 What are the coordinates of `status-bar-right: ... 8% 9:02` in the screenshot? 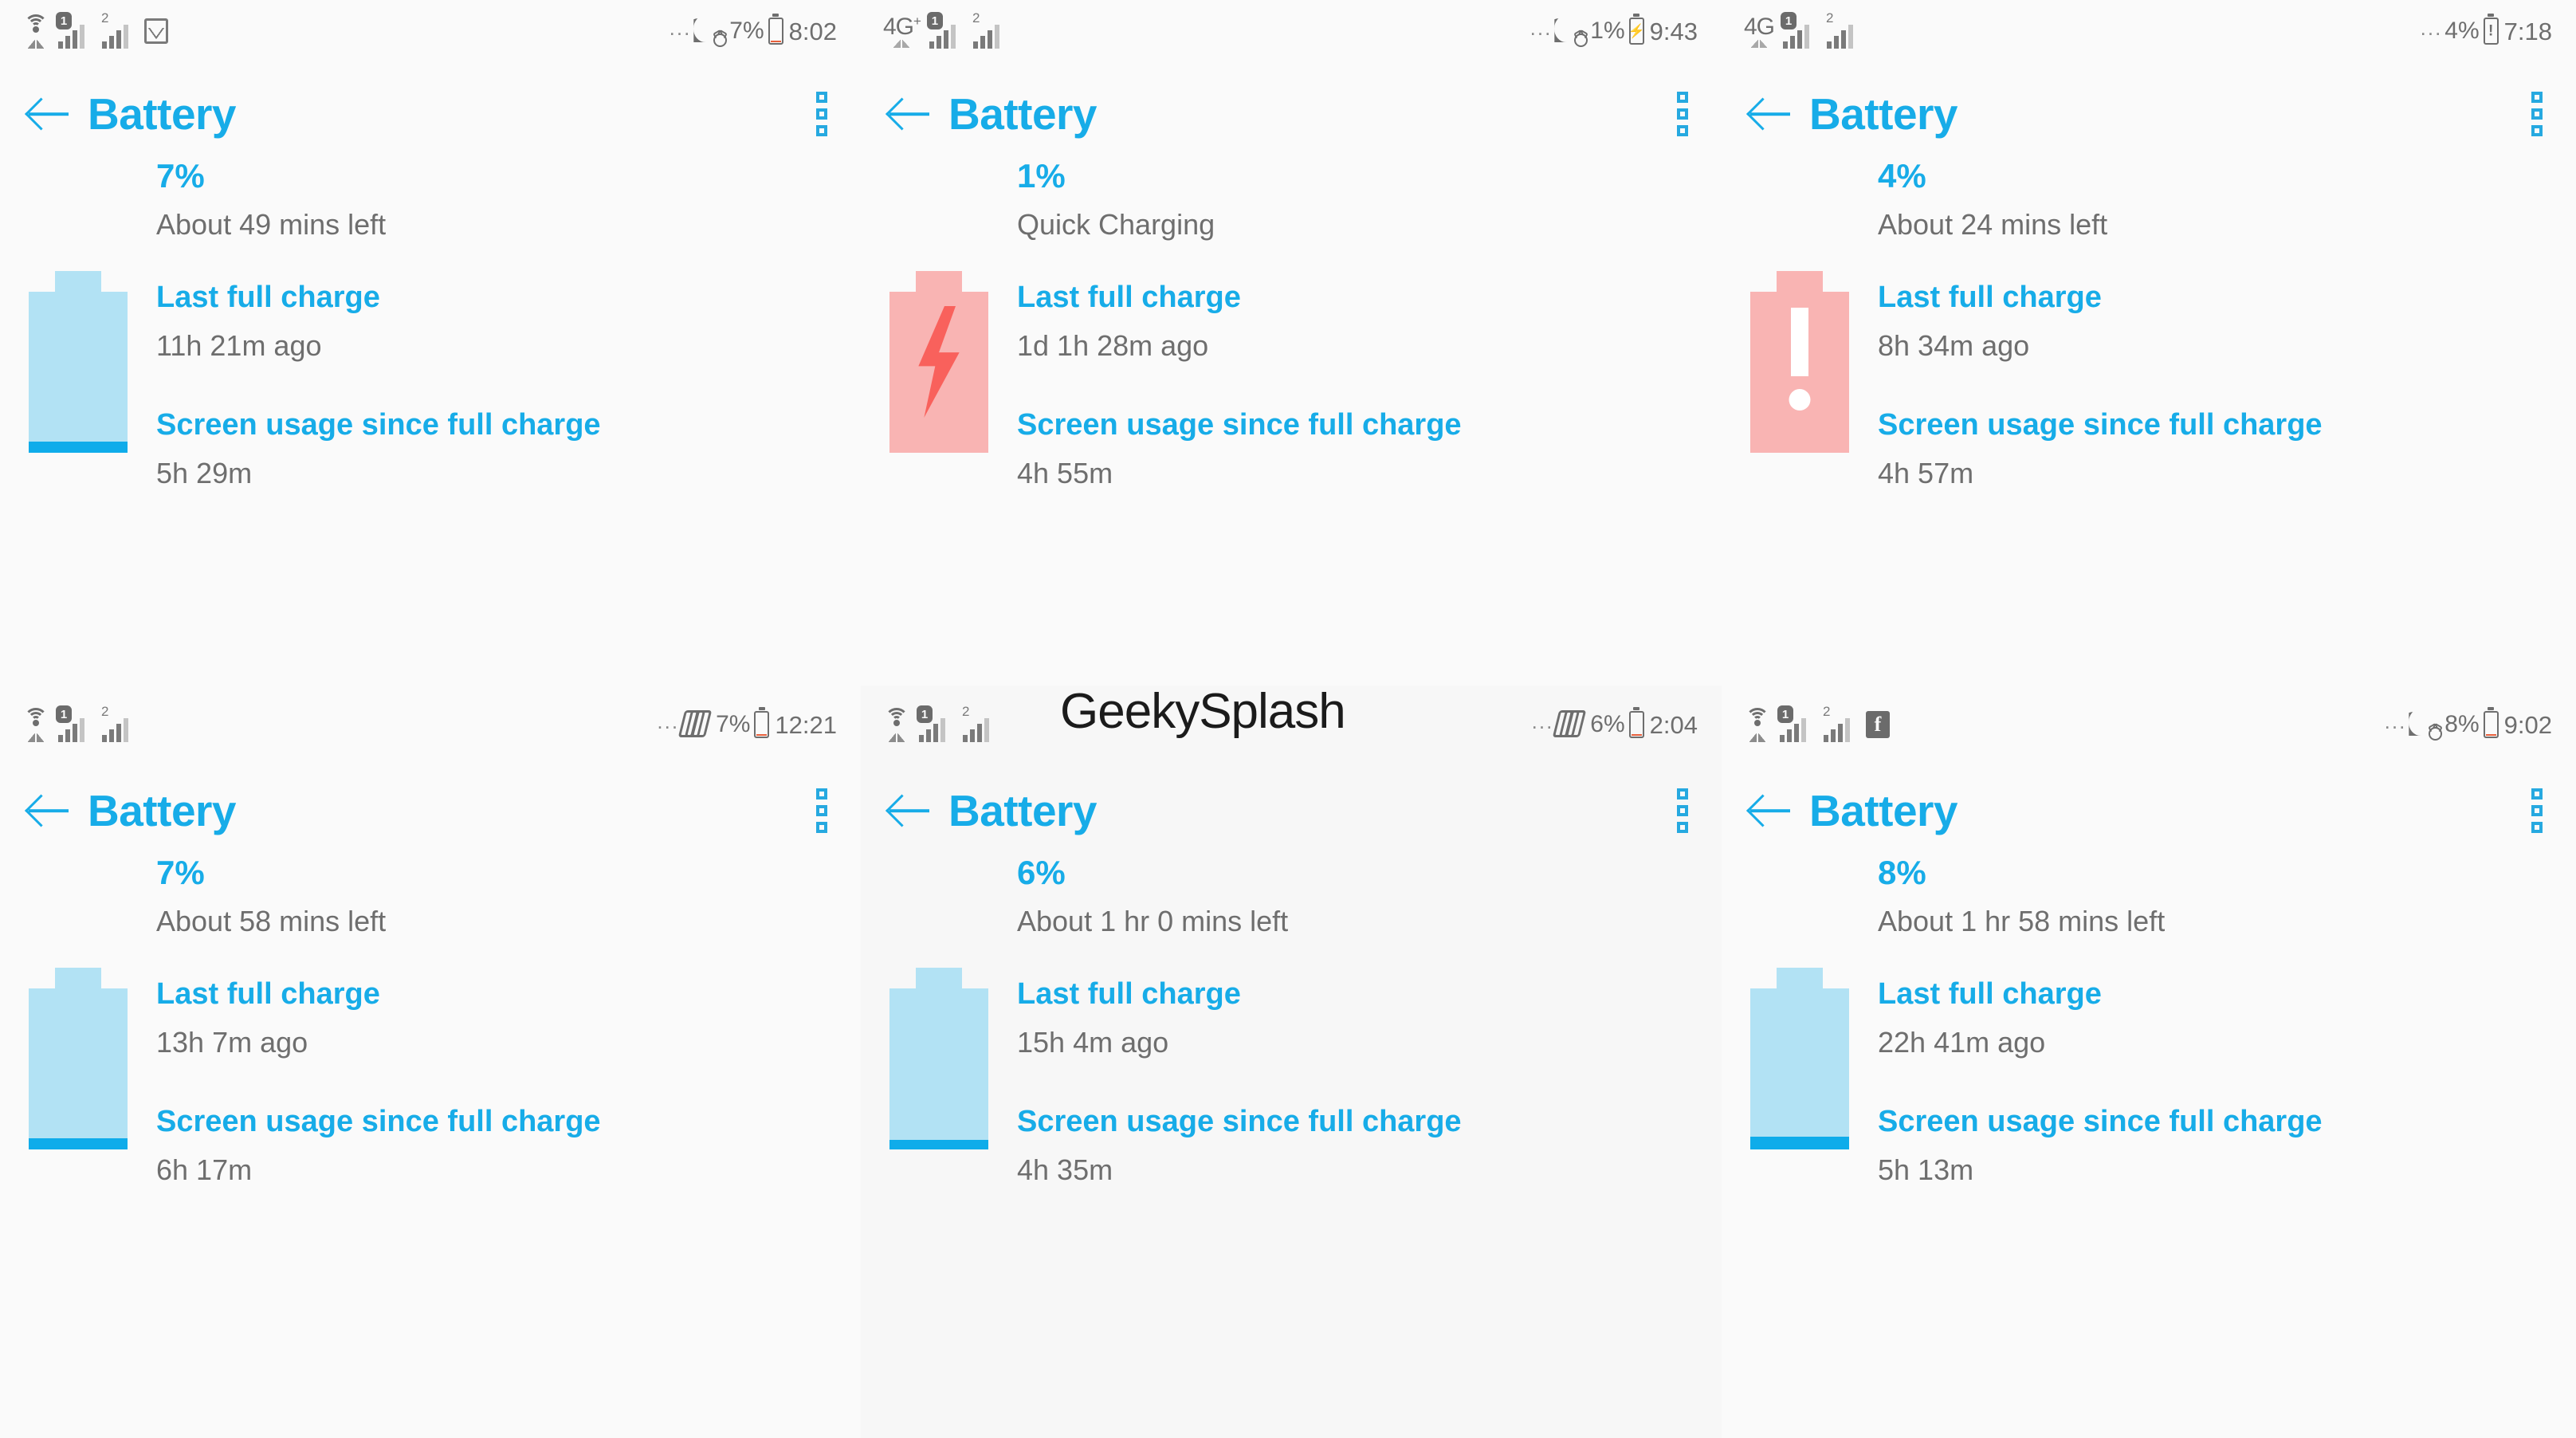 It's located at (2468, 725).